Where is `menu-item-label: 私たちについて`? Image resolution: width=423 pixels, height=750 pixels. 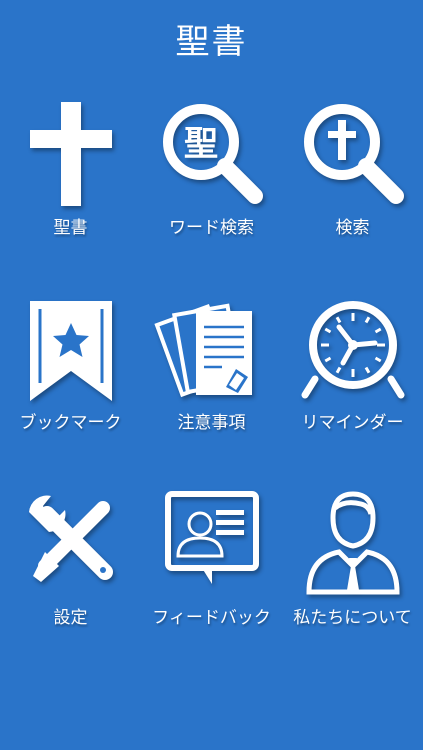
menu-item-label: 私たちについて is located at coordinates (352, 618).